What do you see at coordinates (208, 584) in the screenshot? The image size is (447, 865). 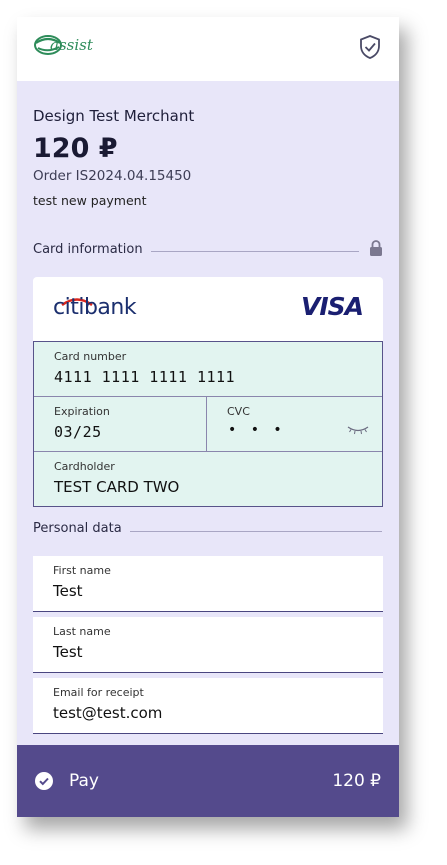 I see `first-name-field: First name Test` at bounding box center [208, 584].